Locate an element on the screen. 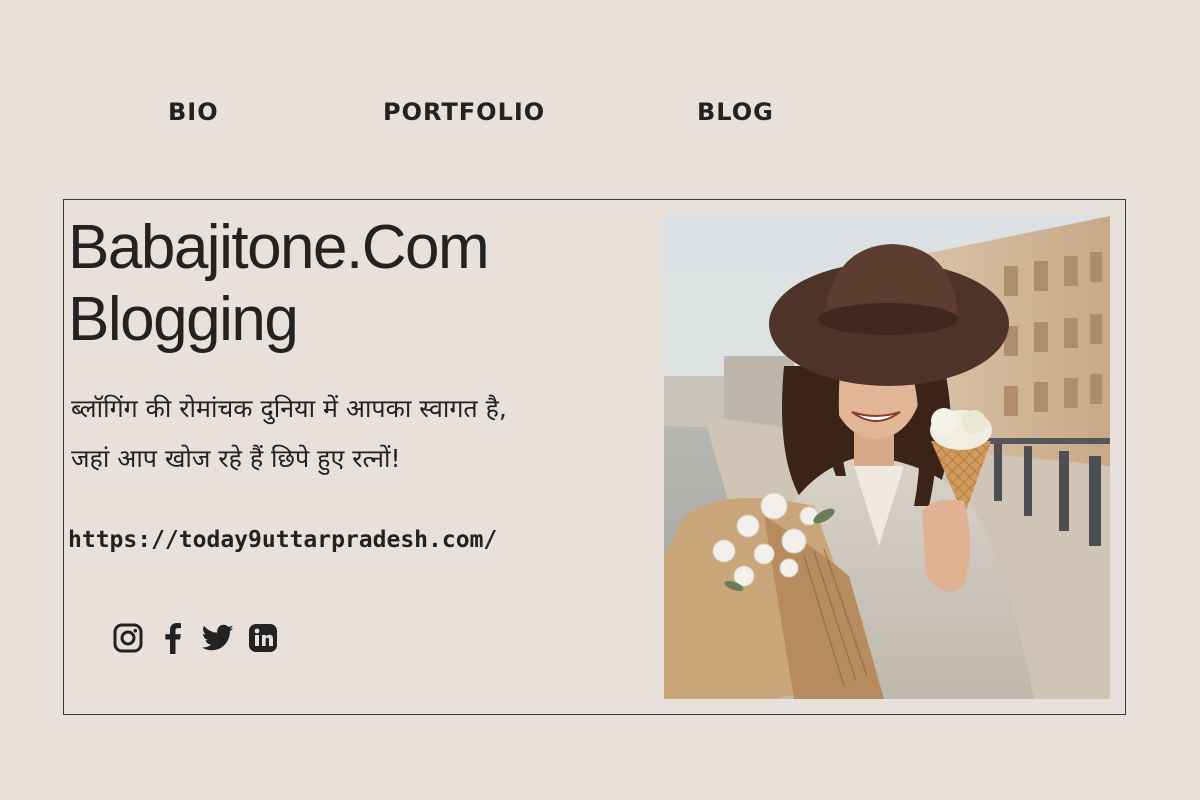  tagline-line-2: जहां आप खोज रहे हैं छिपे हुए रत्नों! is located at coordinates (236, 458).